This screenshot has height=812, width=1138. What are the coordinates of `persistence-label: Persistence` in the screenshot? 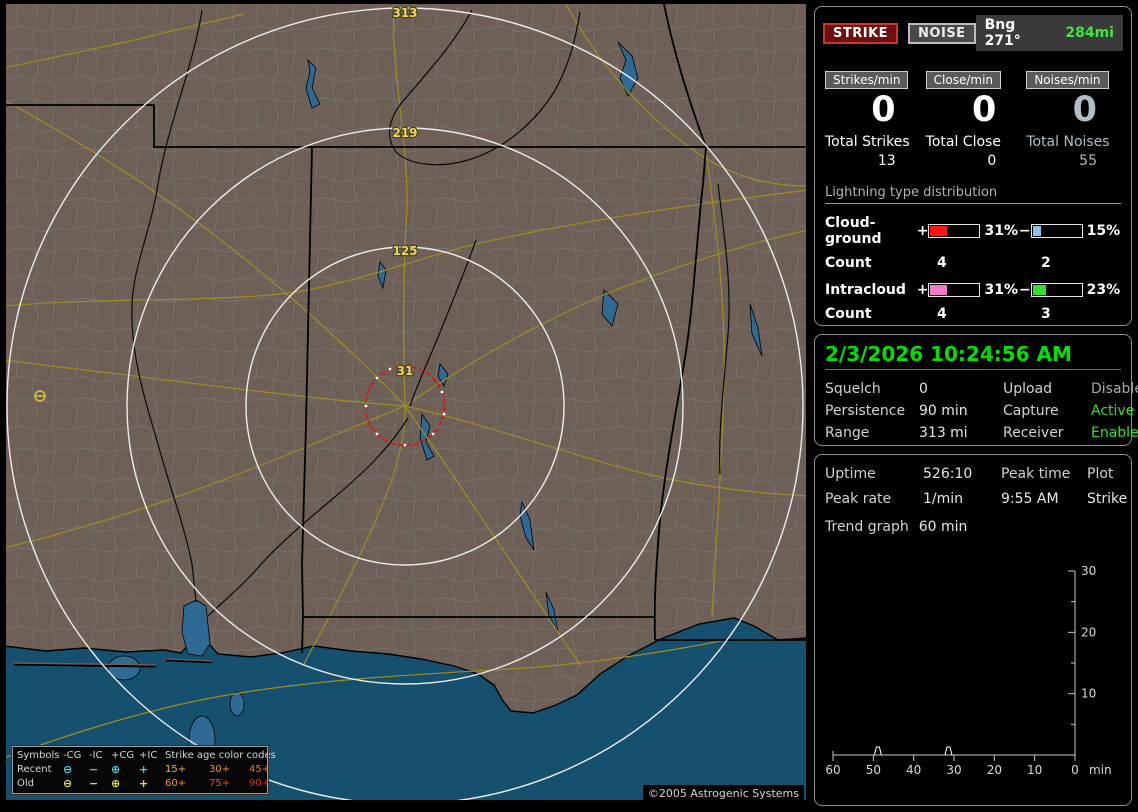 It's located at (865, 411).